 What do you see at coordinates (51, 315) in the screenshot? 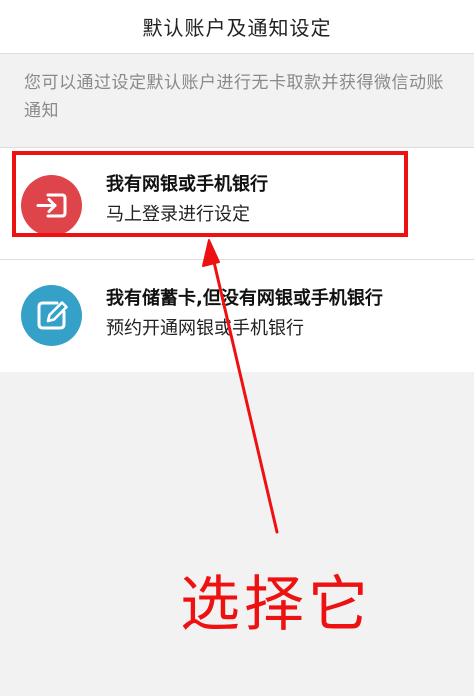
I see `edit-icon` at bounding box center [51, 315].